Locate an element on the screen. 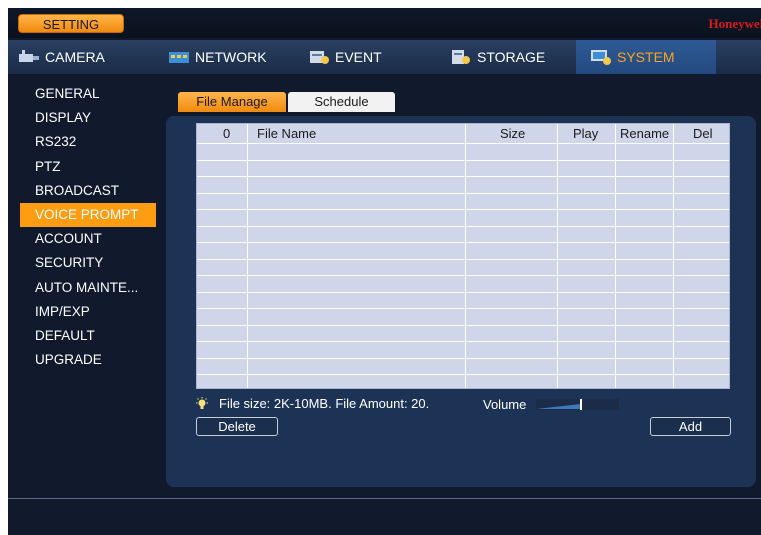 This screenshot has height=535, width=761. column-header-rename: Rename is located at coordinates (645, 133).